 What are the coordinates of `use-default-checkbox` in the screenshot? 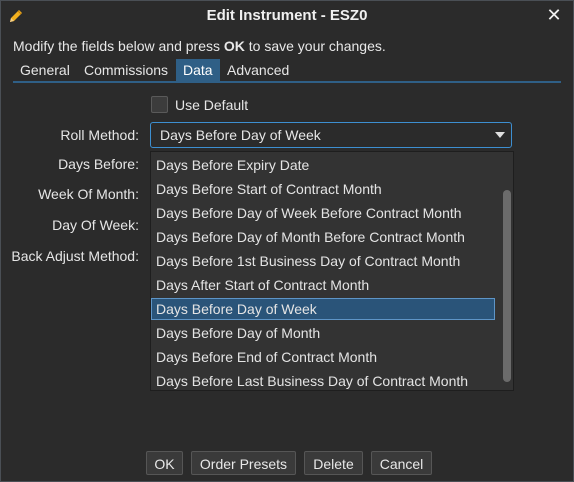 It's located at (159, 104).